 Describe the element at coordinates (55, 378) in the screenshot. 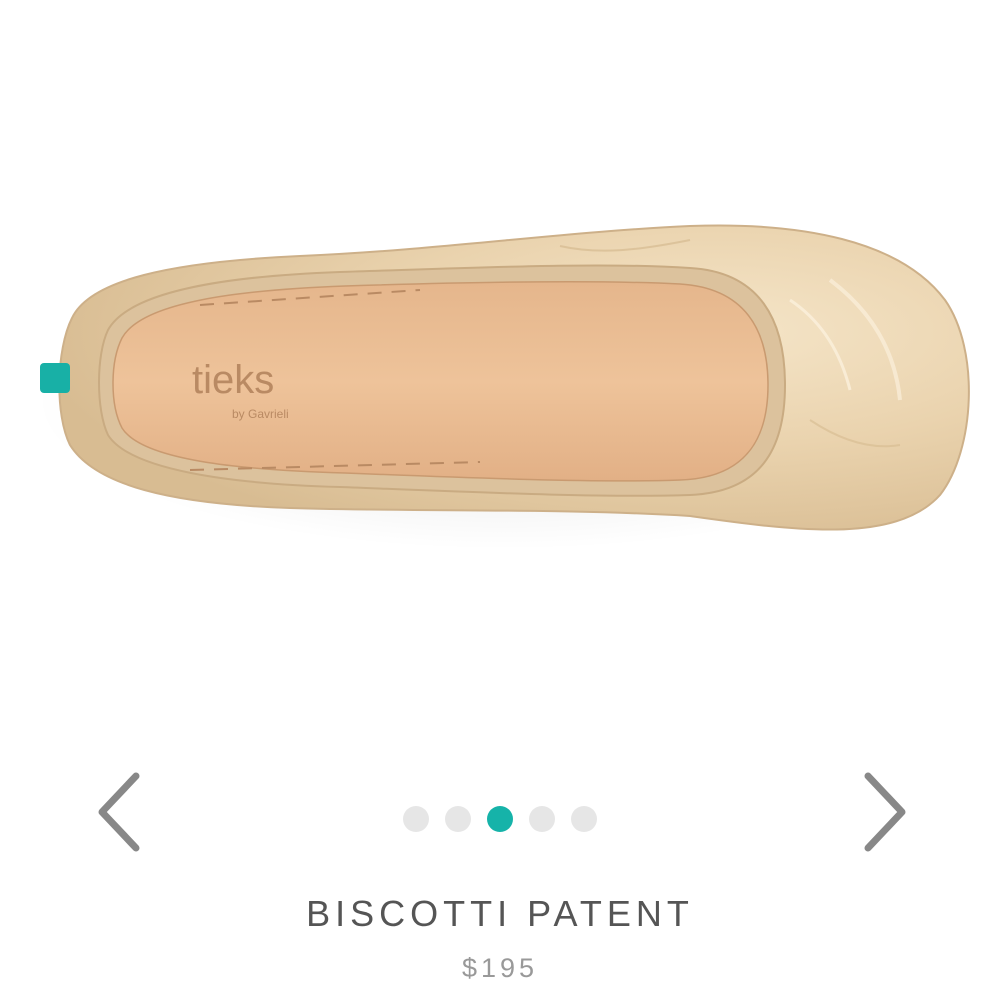

I see `heel-tab` at that location.